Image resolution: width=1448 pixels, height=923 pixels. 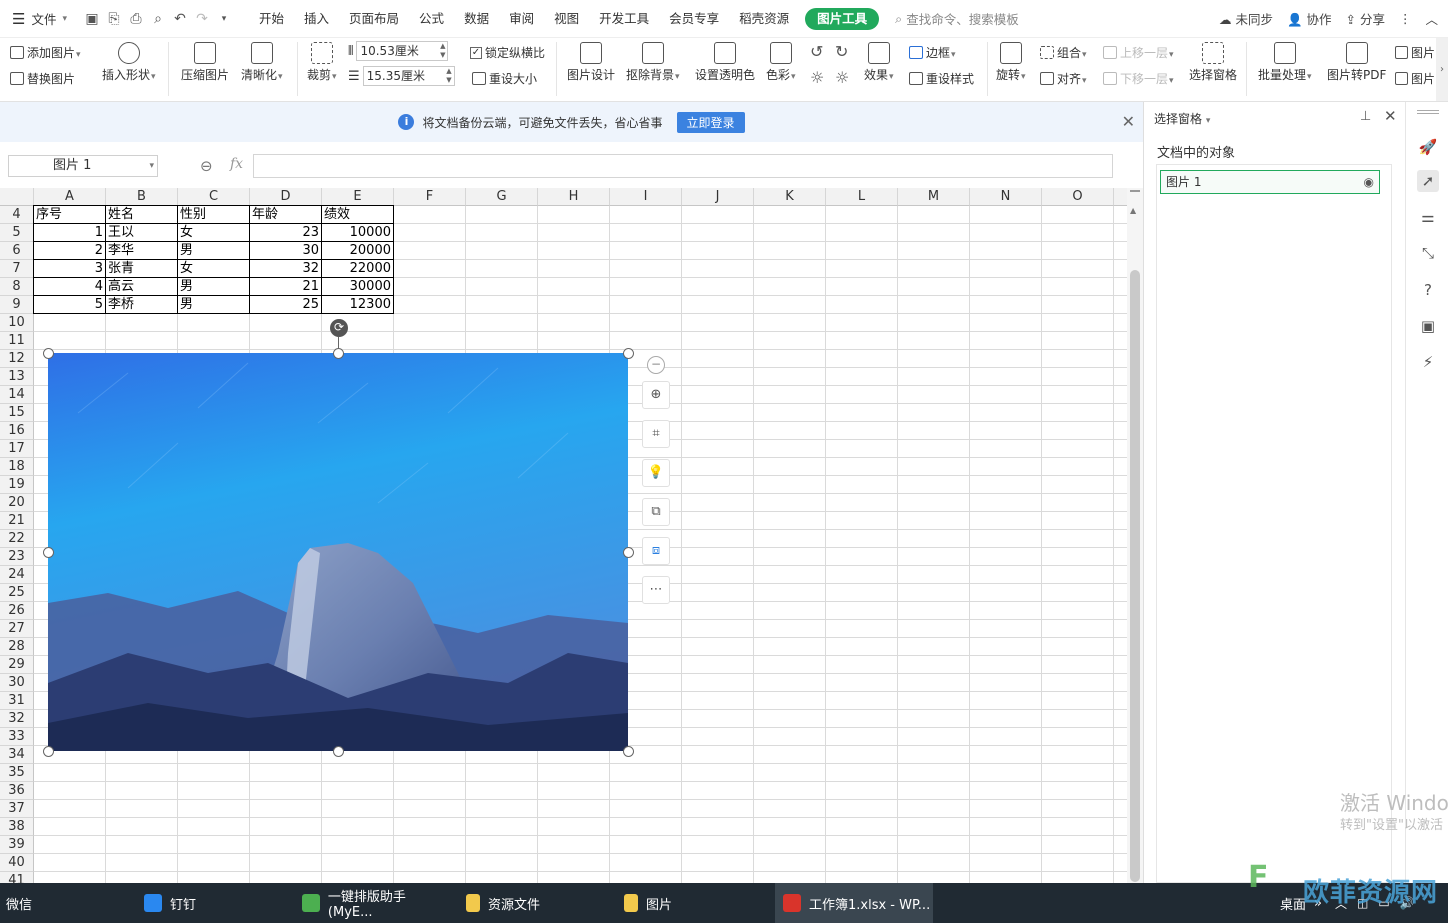 I want to click on picture-to-pdf-button: 图片转PDF, so click(x=1356, y=62).